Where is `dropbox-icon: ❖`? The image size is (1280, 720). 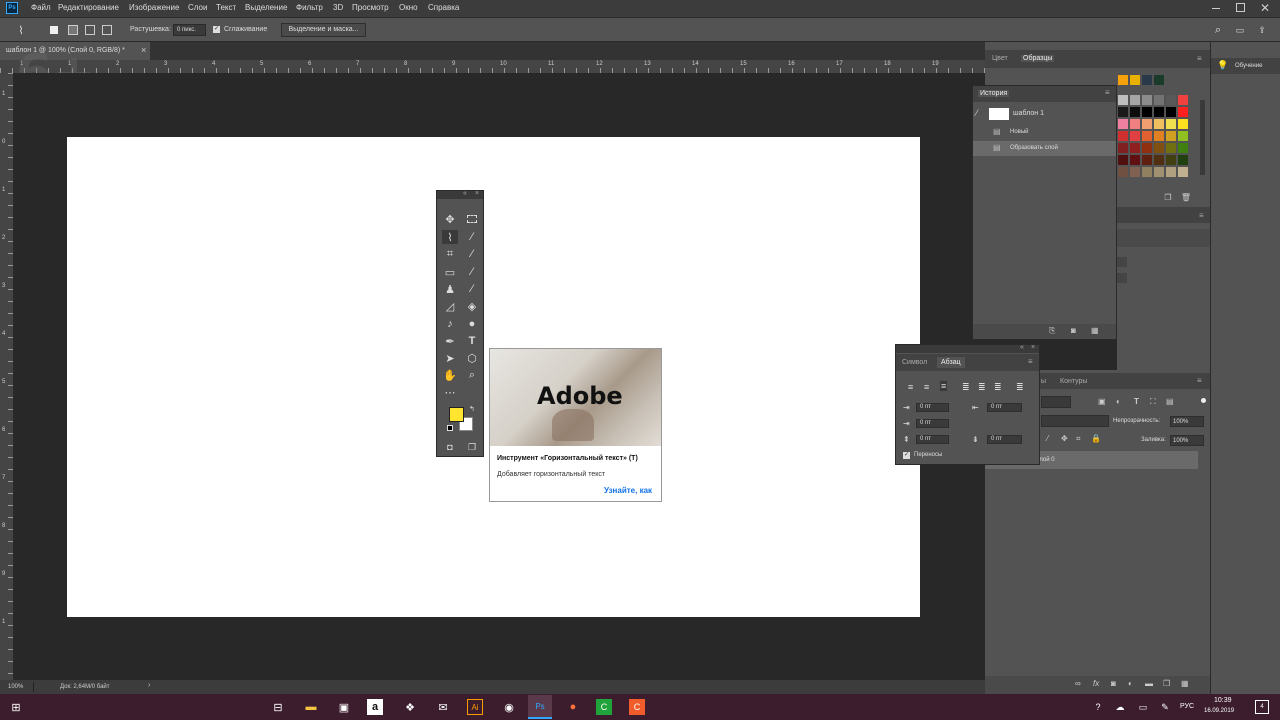
dropbox-icon: ❖ is located at coordinates (410, 707).